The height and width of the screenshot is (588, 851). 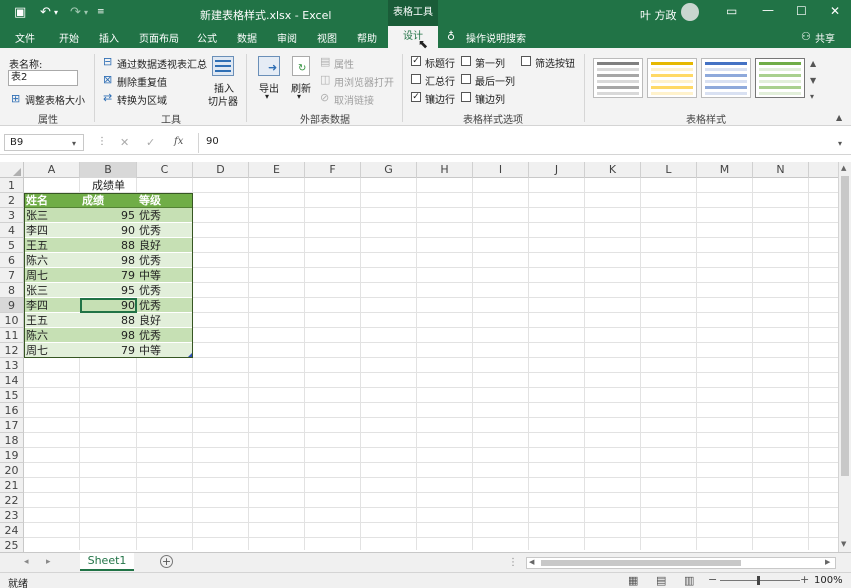 I want to click on redo-dropdown-icon: ▾, so click(x=86, y=12).